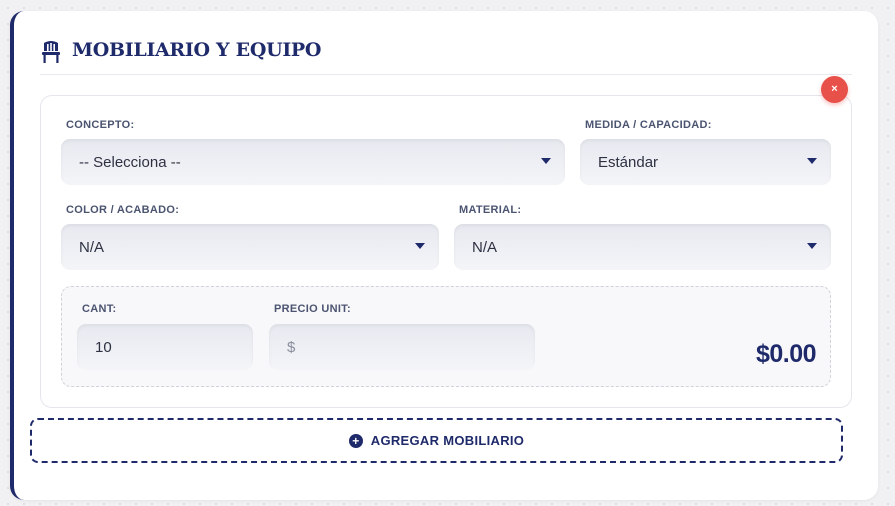  What do you see at coordinates (100, 125) in the screenshot?
I see `concepto-label: CONCEPTO:` at bounding box center [100, 125].